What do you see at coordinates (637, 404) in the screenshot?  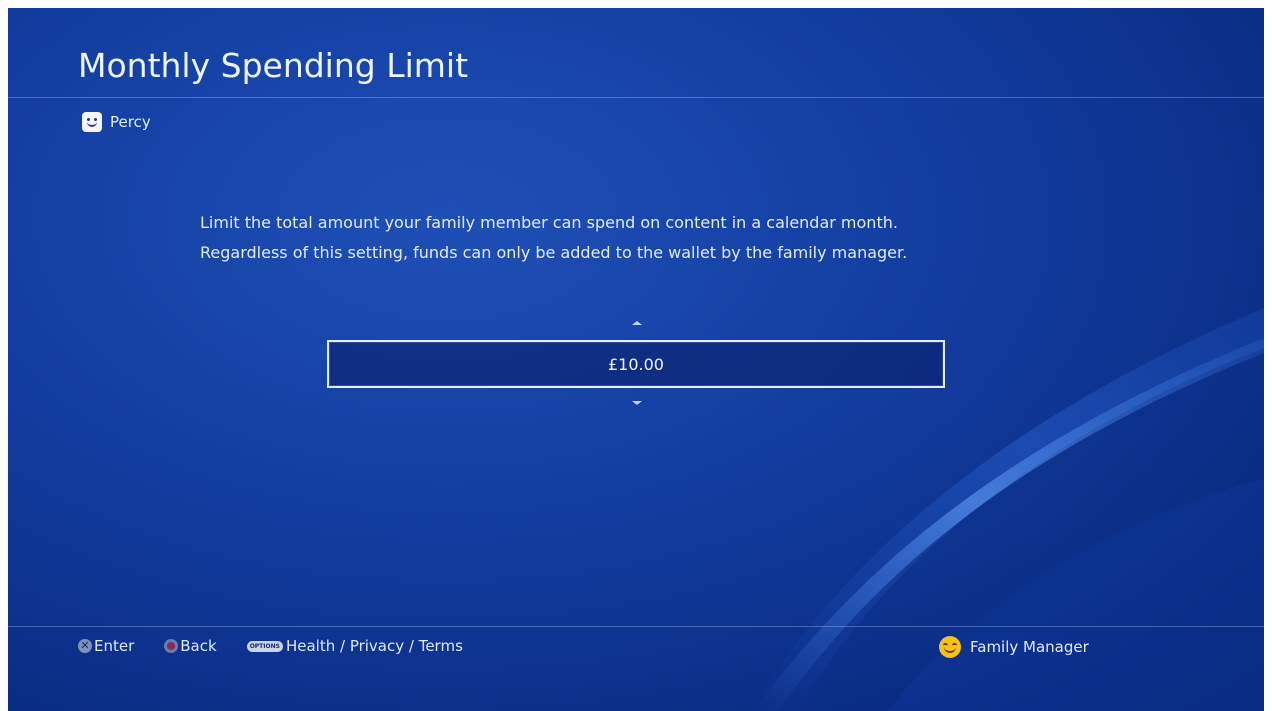 I see `chevron-down-icon` at bounding box center [637, 404].